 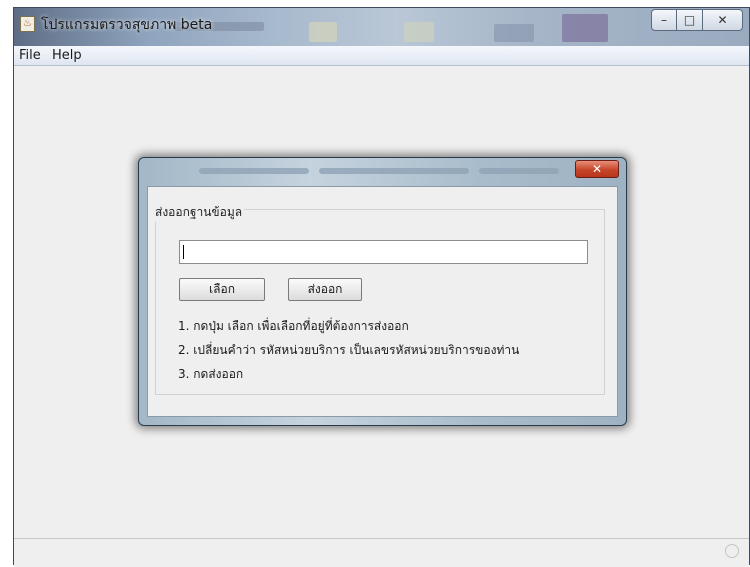 What do you see at coordinates (222, 289) in the screenshot?
I see `select-button: เลือก` at bounding box center [222, 289].